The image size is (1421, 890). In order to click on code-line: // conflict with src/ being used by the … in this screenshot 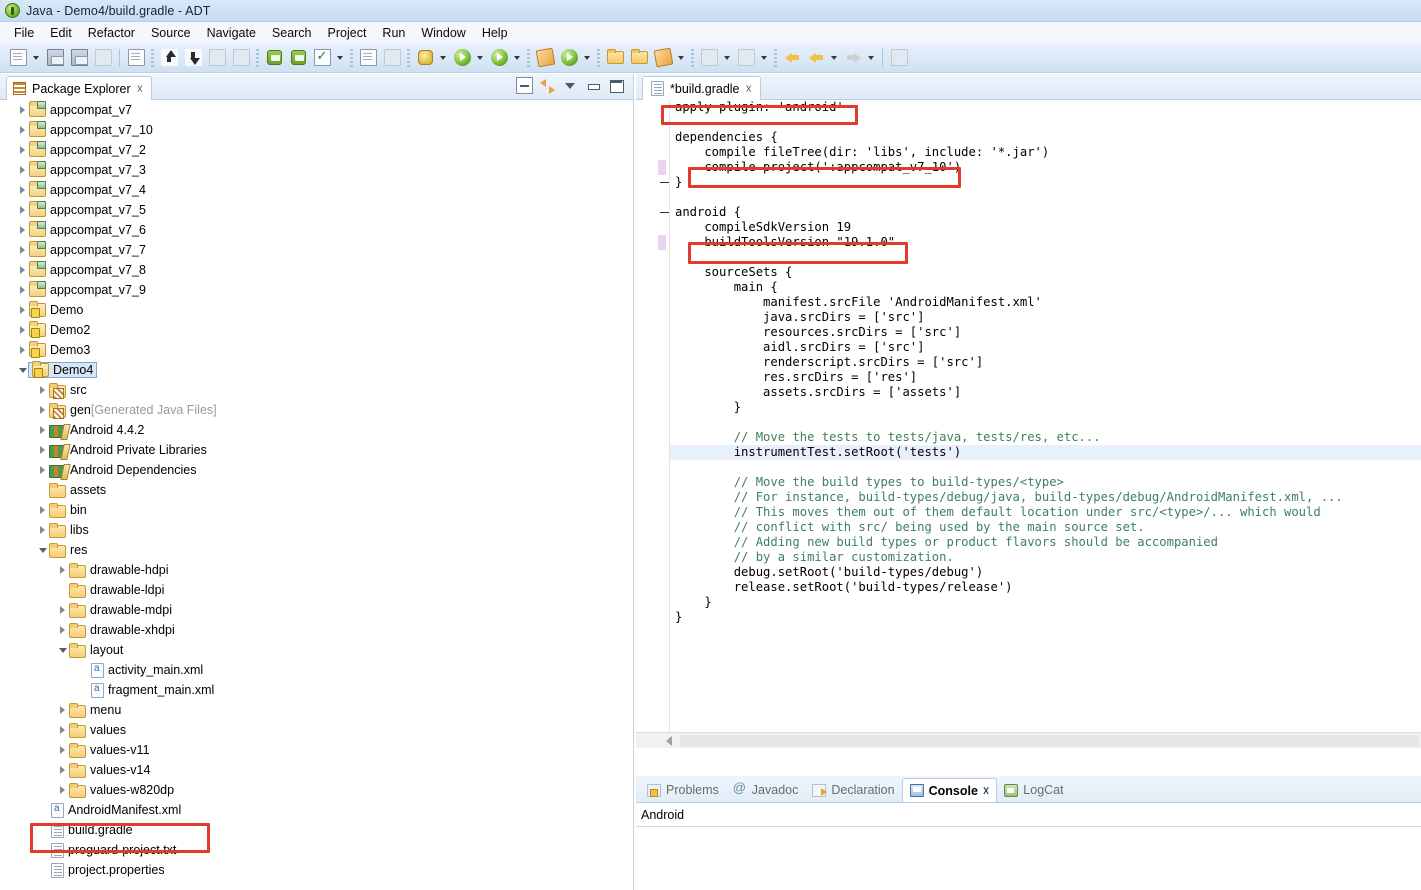, I will do `click(1045, 527)`.